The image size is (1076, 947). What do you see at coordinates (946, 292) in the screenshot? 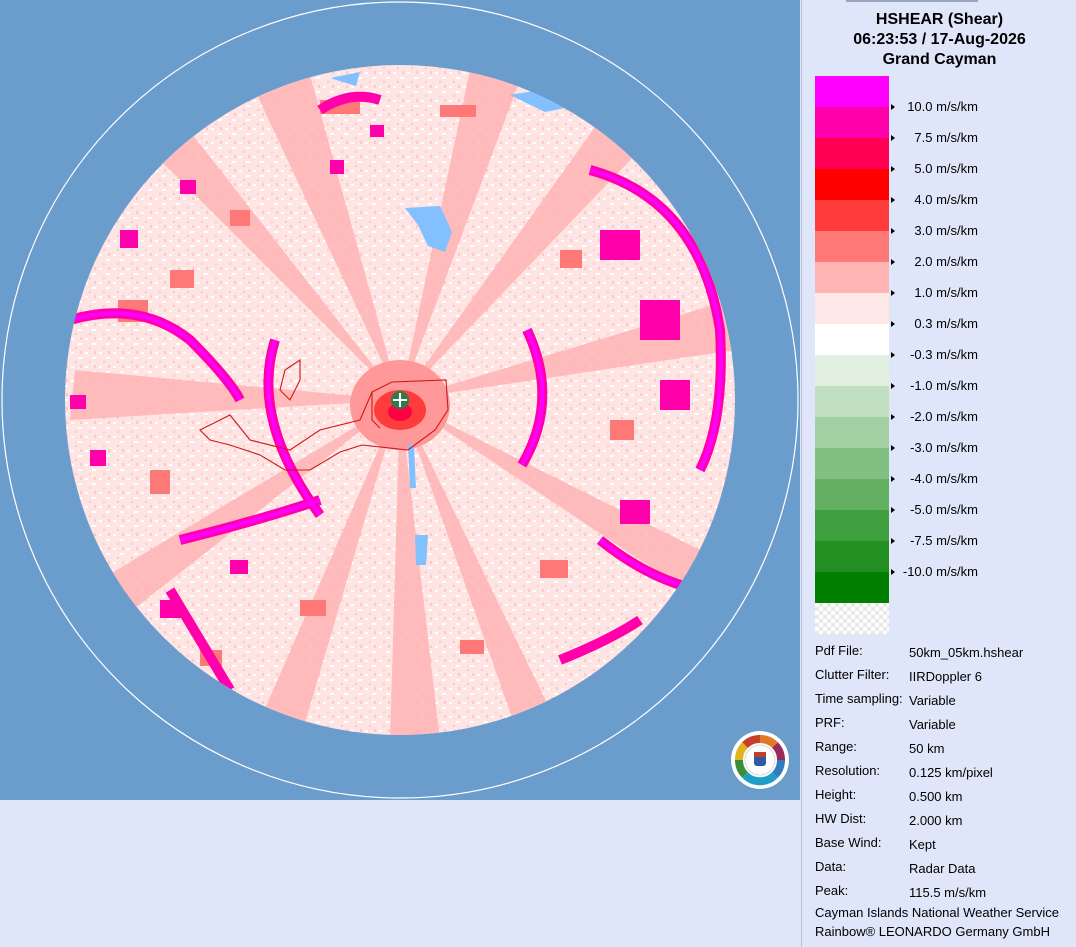
I see `legend-label: 1.0 m/s/km` at bounding box center [946, 292].